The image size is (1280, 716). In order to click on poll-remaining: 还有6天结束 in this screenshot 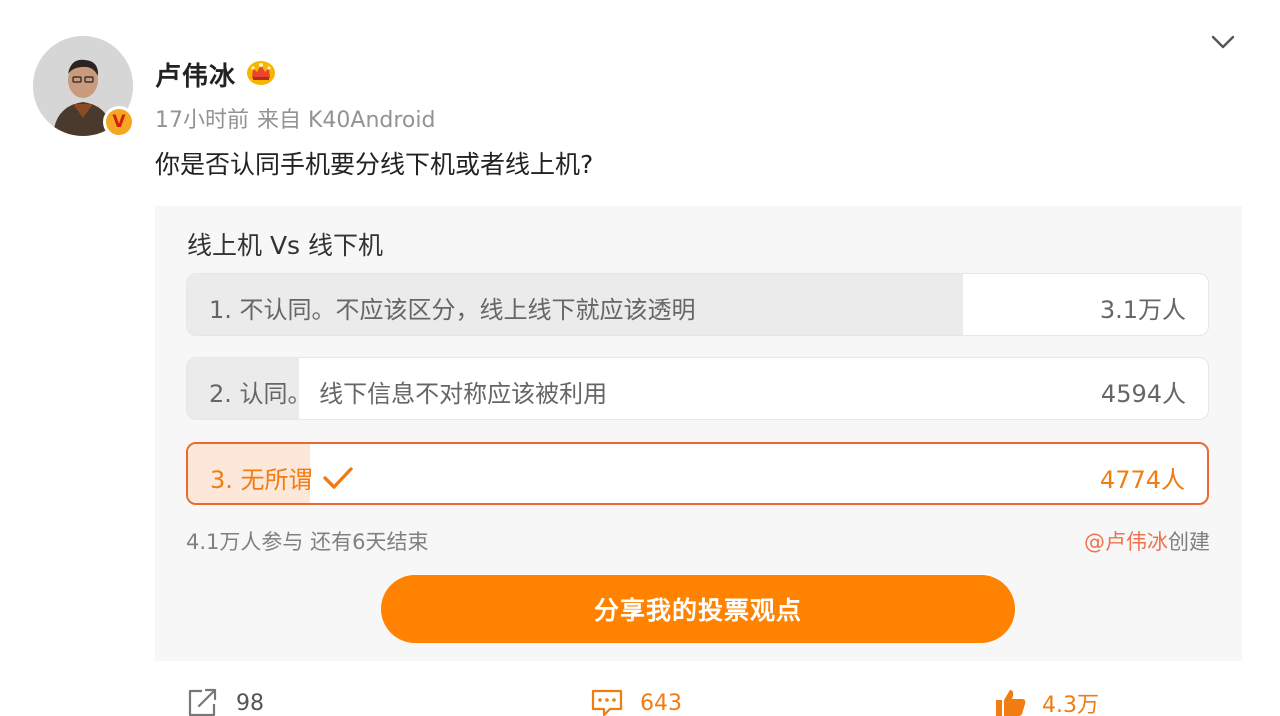, I will do `click(369, 542)`.